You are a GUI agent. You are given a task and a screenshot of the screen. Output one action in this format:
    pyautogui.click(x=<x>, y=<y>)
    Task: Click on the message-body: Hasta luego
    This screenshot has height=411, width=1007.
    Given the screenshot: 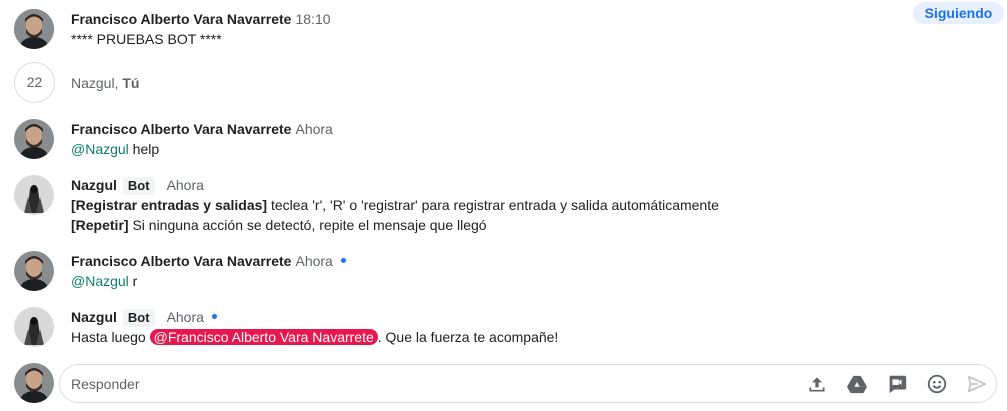 What is the action you would take?
    pyautogui.click(x=110, y=337)
    